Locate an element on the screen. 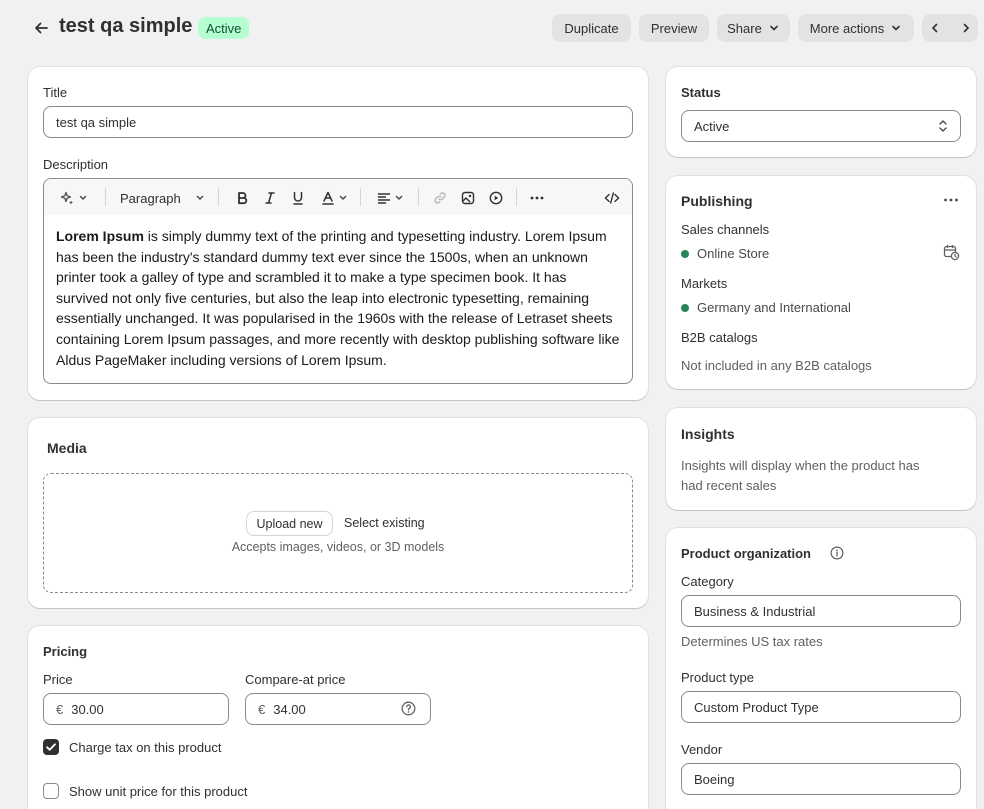 This screenshot has height=809, width=984. align-button is located at coordinates (390, 198).